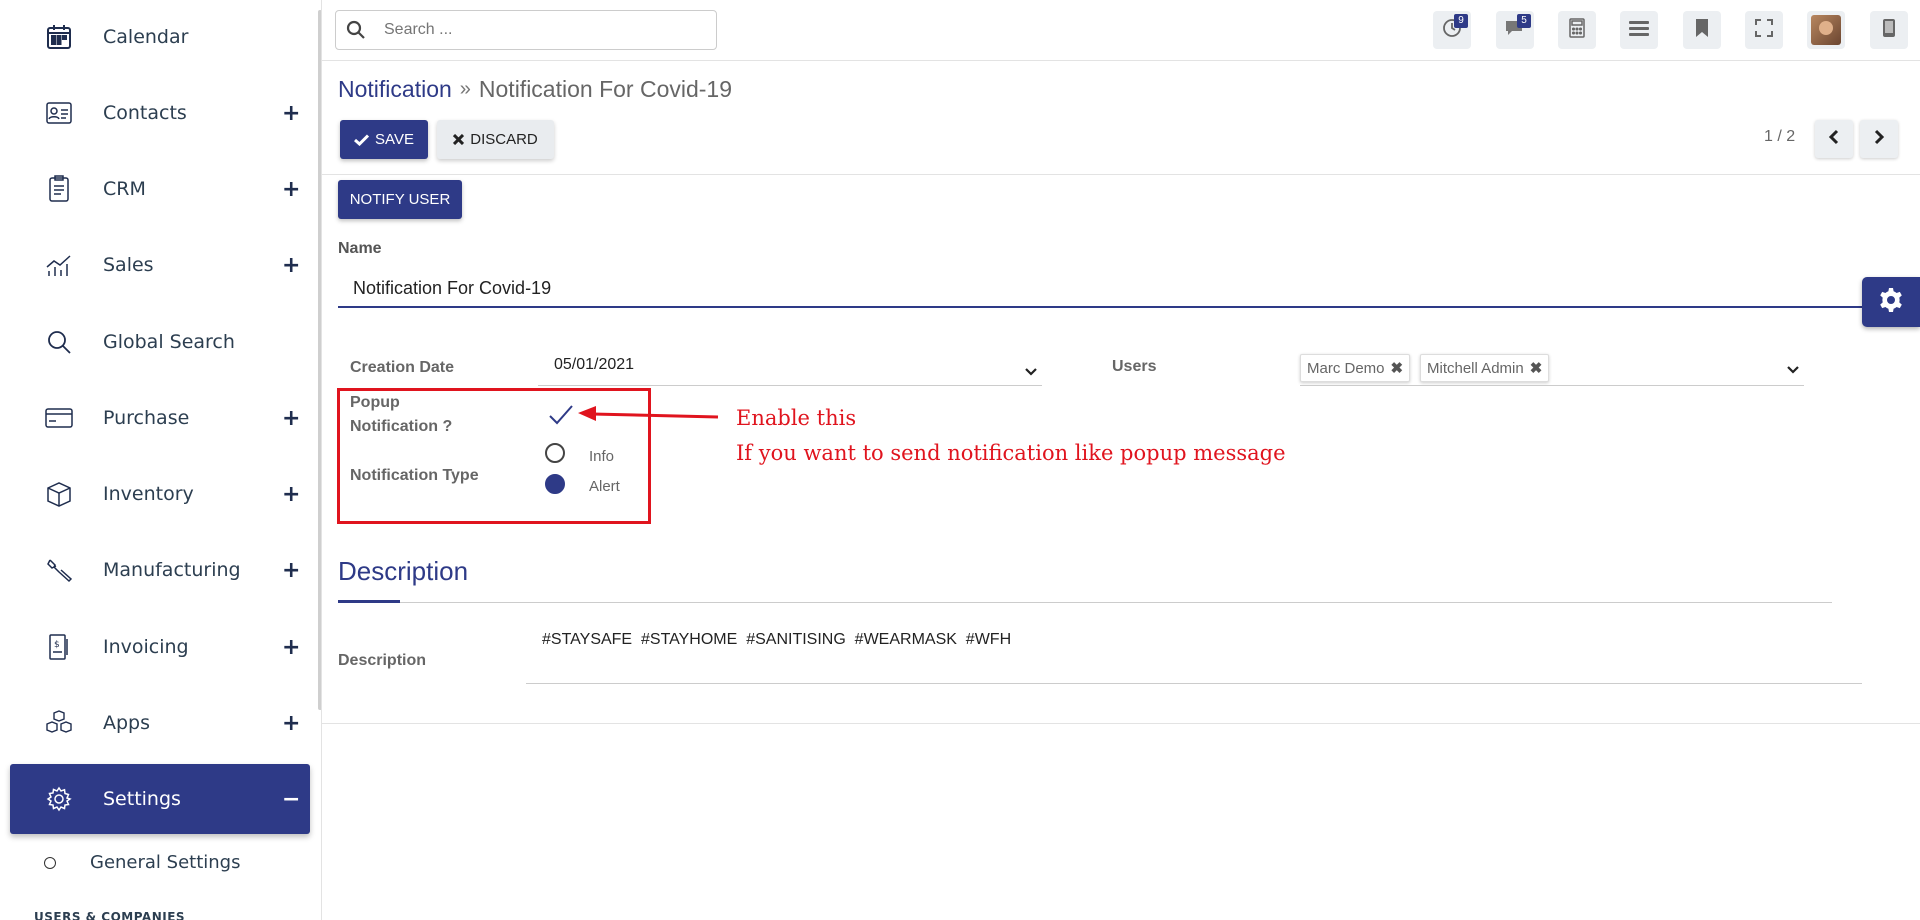 This screenshot has width=1920, height=920. Describe the element at coordinates (369, 601) in the screenshot. I see `active-tab-indicator` at that location.